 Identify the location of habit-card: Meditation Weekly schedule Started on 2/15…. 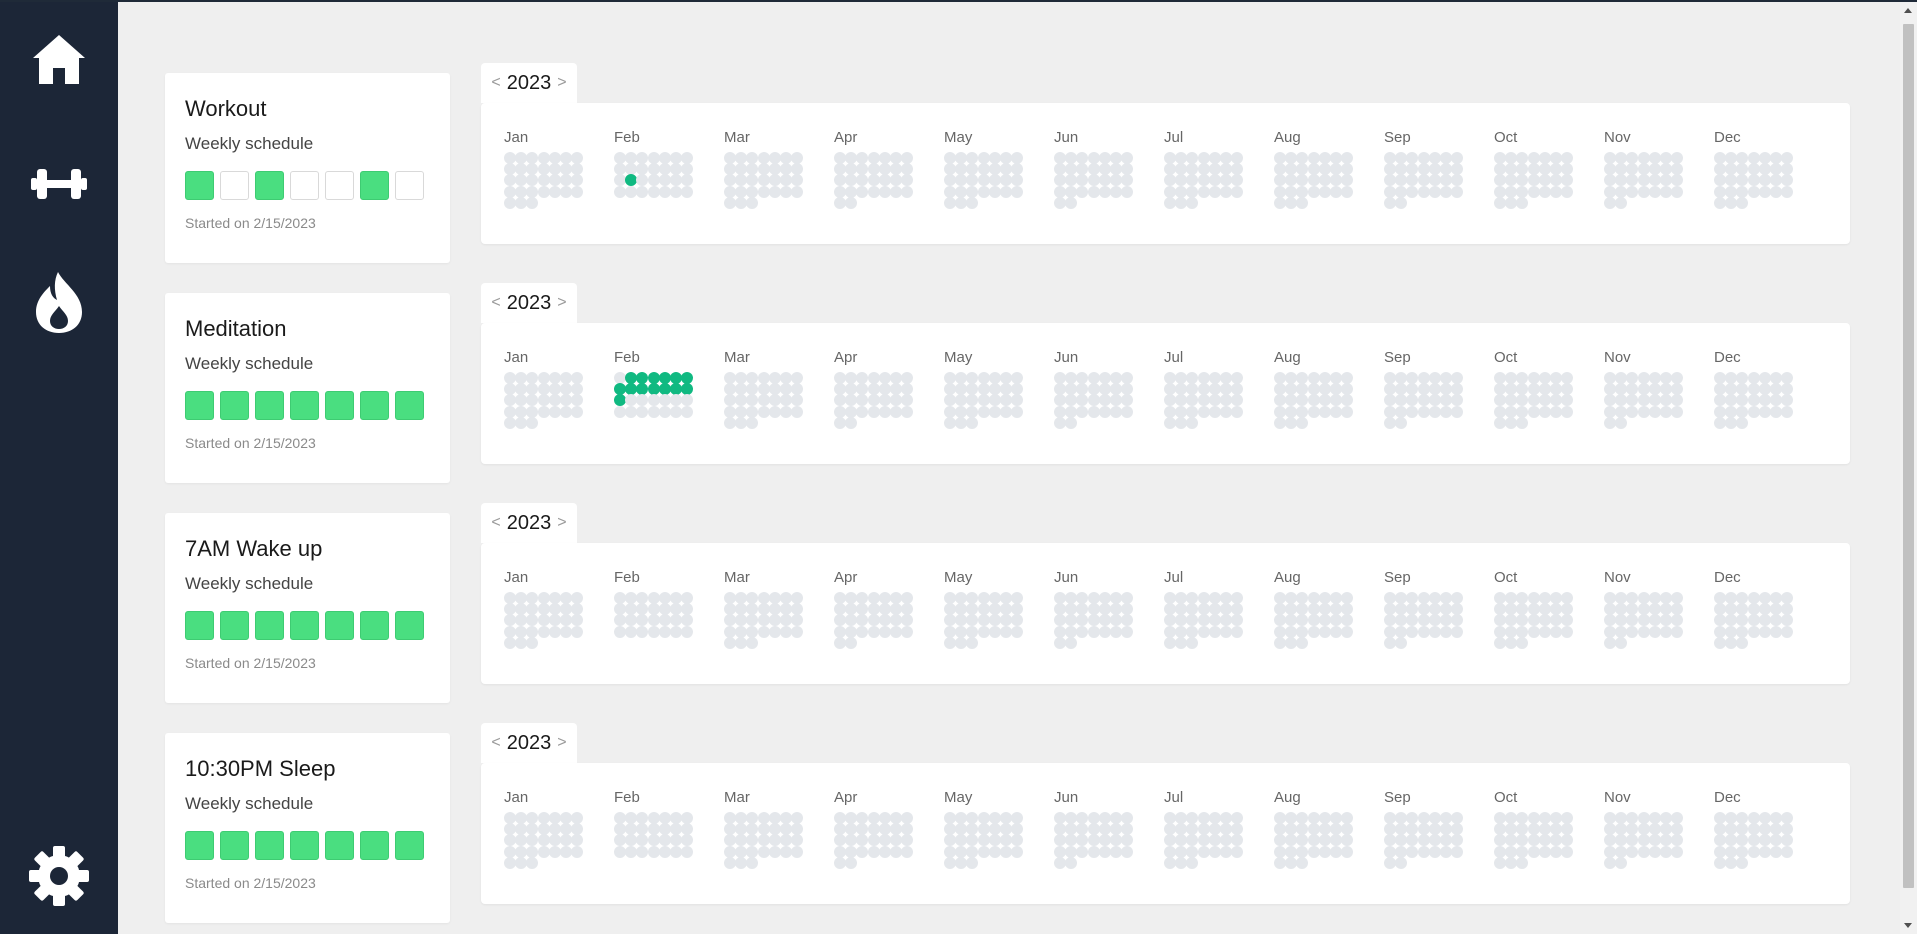
(307, 388).